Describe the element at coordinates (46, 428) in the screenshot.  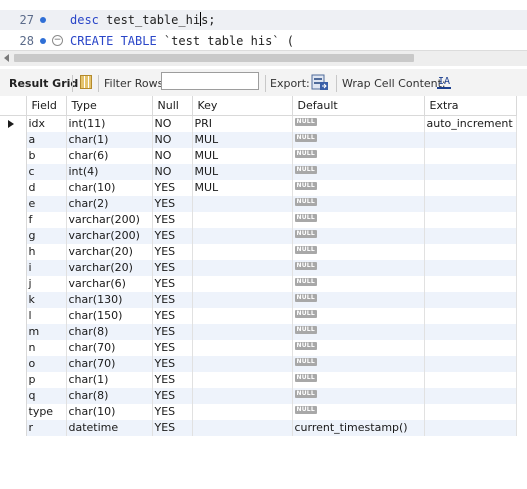
I see `cell-field: r` at that location.